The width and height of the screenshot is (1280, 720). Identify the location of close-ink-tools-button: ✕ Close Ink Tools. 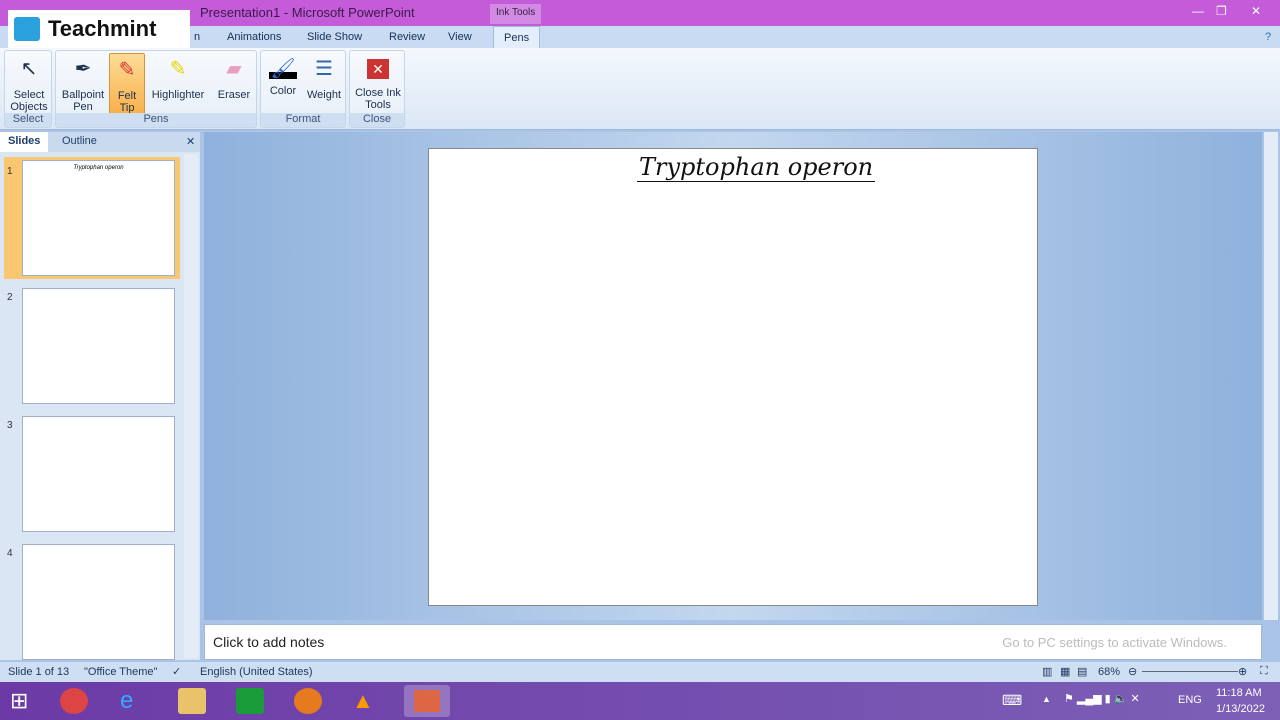
(378, 82).